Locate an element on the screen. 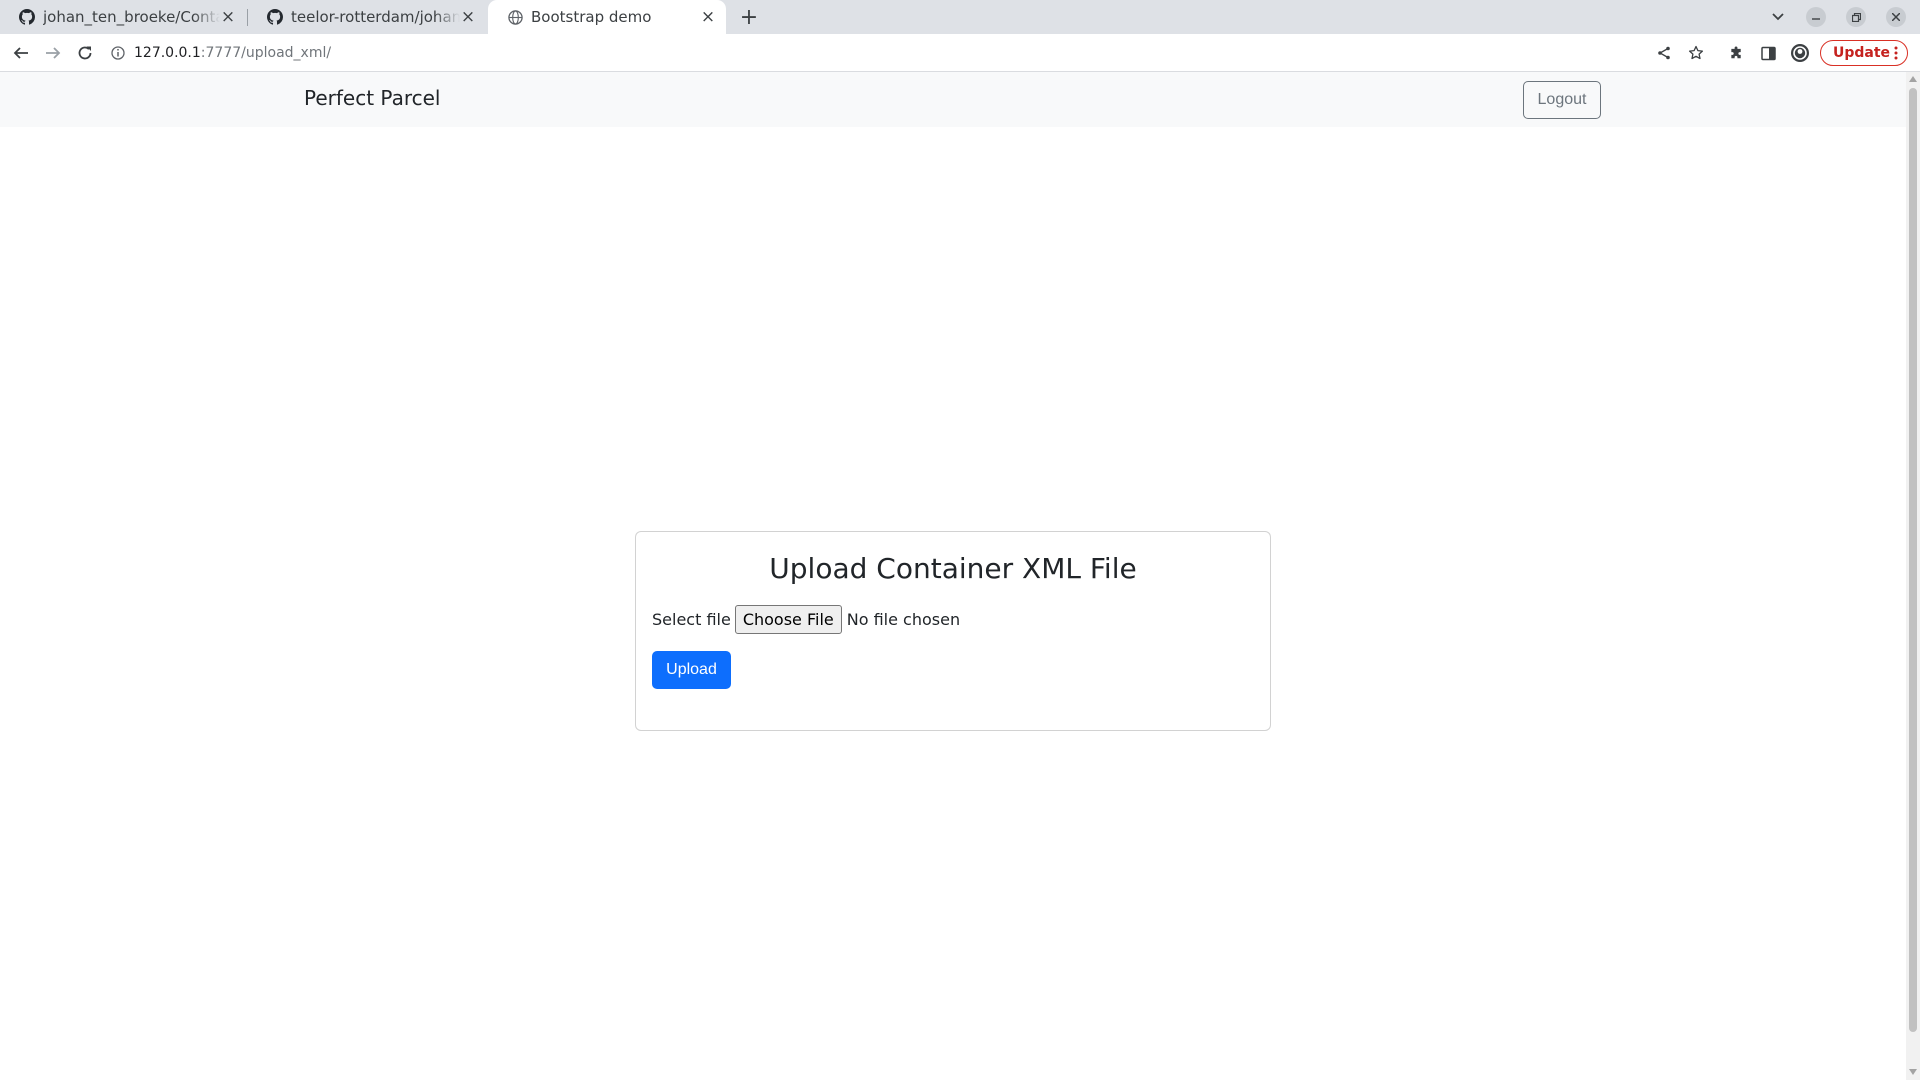  site-info-icon is located at coordinates (118, 53).